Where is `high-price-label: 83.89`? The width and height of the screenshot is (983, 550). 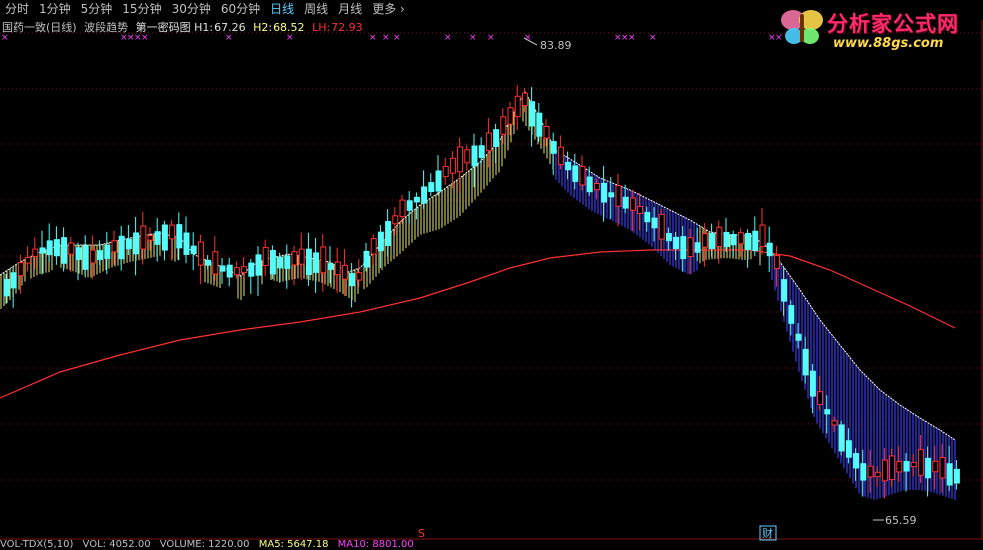 high-price-label: 83.89 is located at coordinates (556, 45).